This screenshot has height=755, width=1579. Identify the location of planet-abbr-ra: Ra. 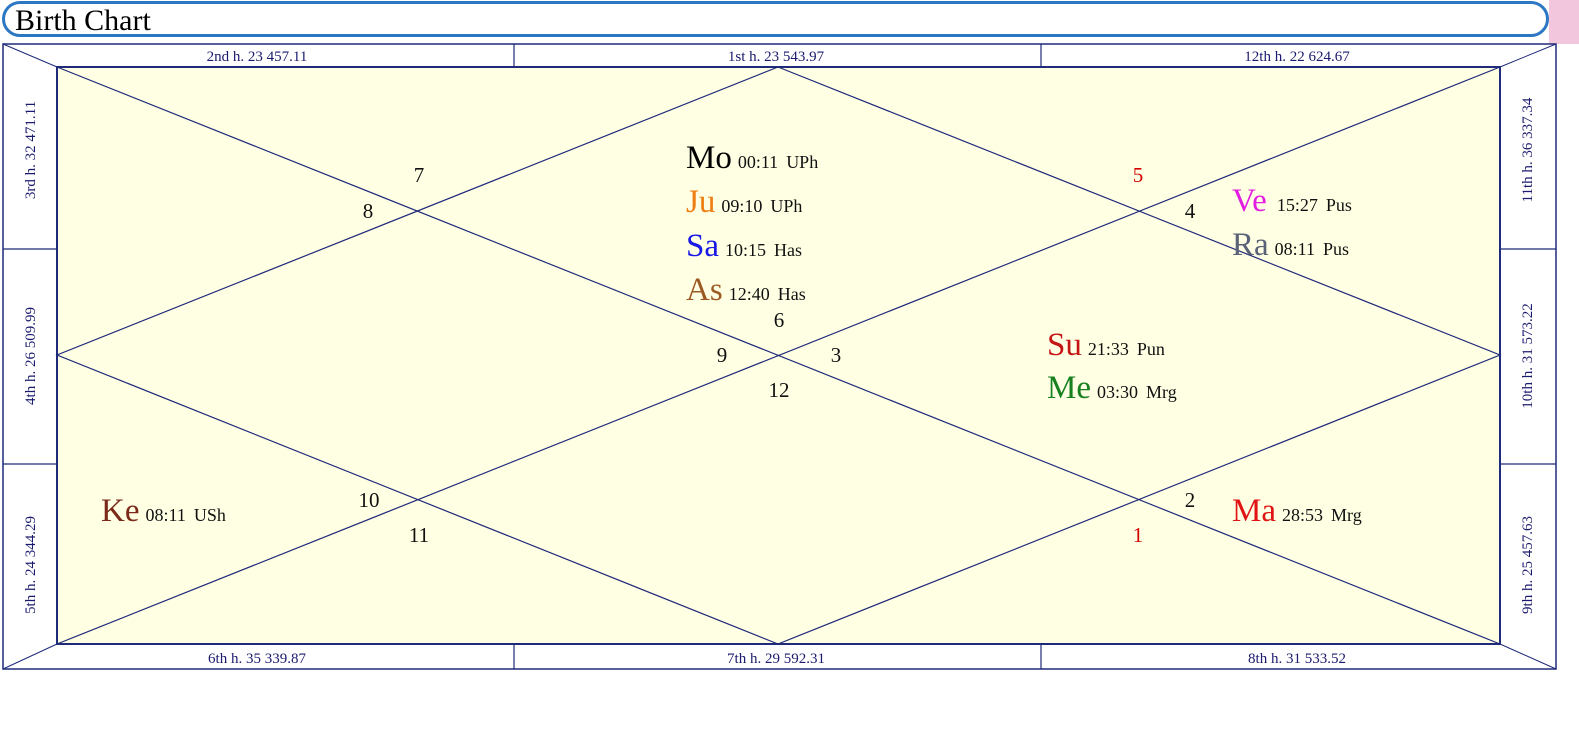
(1250, 245).